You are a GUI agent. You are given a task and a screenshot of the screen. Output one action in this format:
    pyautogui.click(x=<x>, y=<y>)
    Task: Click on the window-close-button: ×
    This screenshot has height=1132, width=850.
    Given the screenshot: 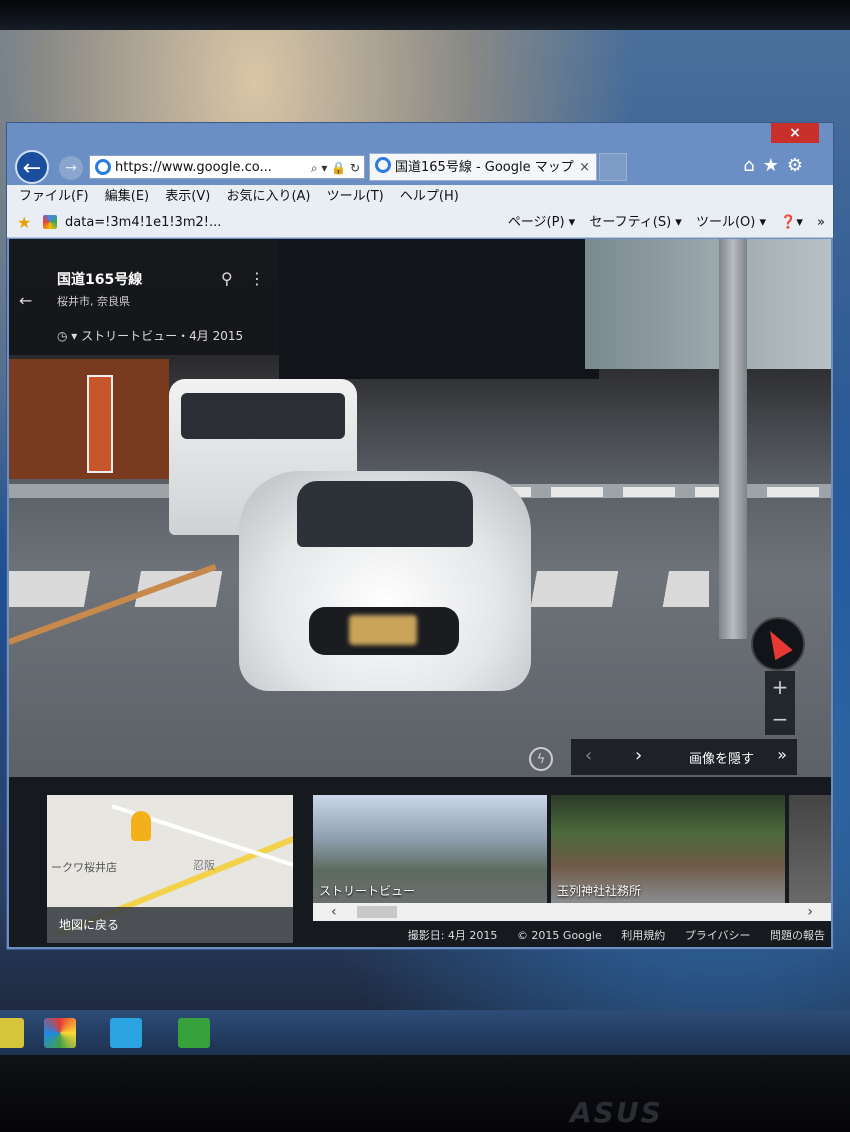 What is the action you would take?
    pyautogui.click(x=795, y=133)
    